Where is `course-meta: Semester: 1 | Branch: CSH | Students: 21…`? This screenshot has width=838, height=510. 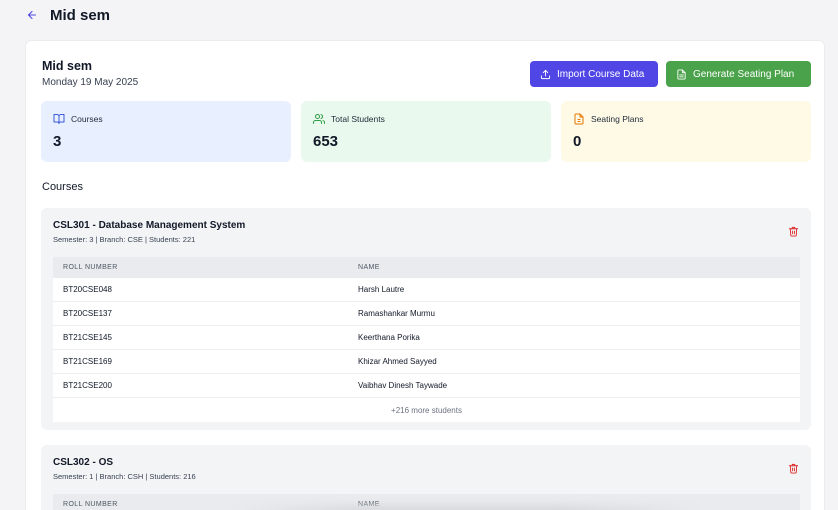
course-meta: Semester: 1 | Branch: CSH | Students: 21… is located at coordinates (124, 476).